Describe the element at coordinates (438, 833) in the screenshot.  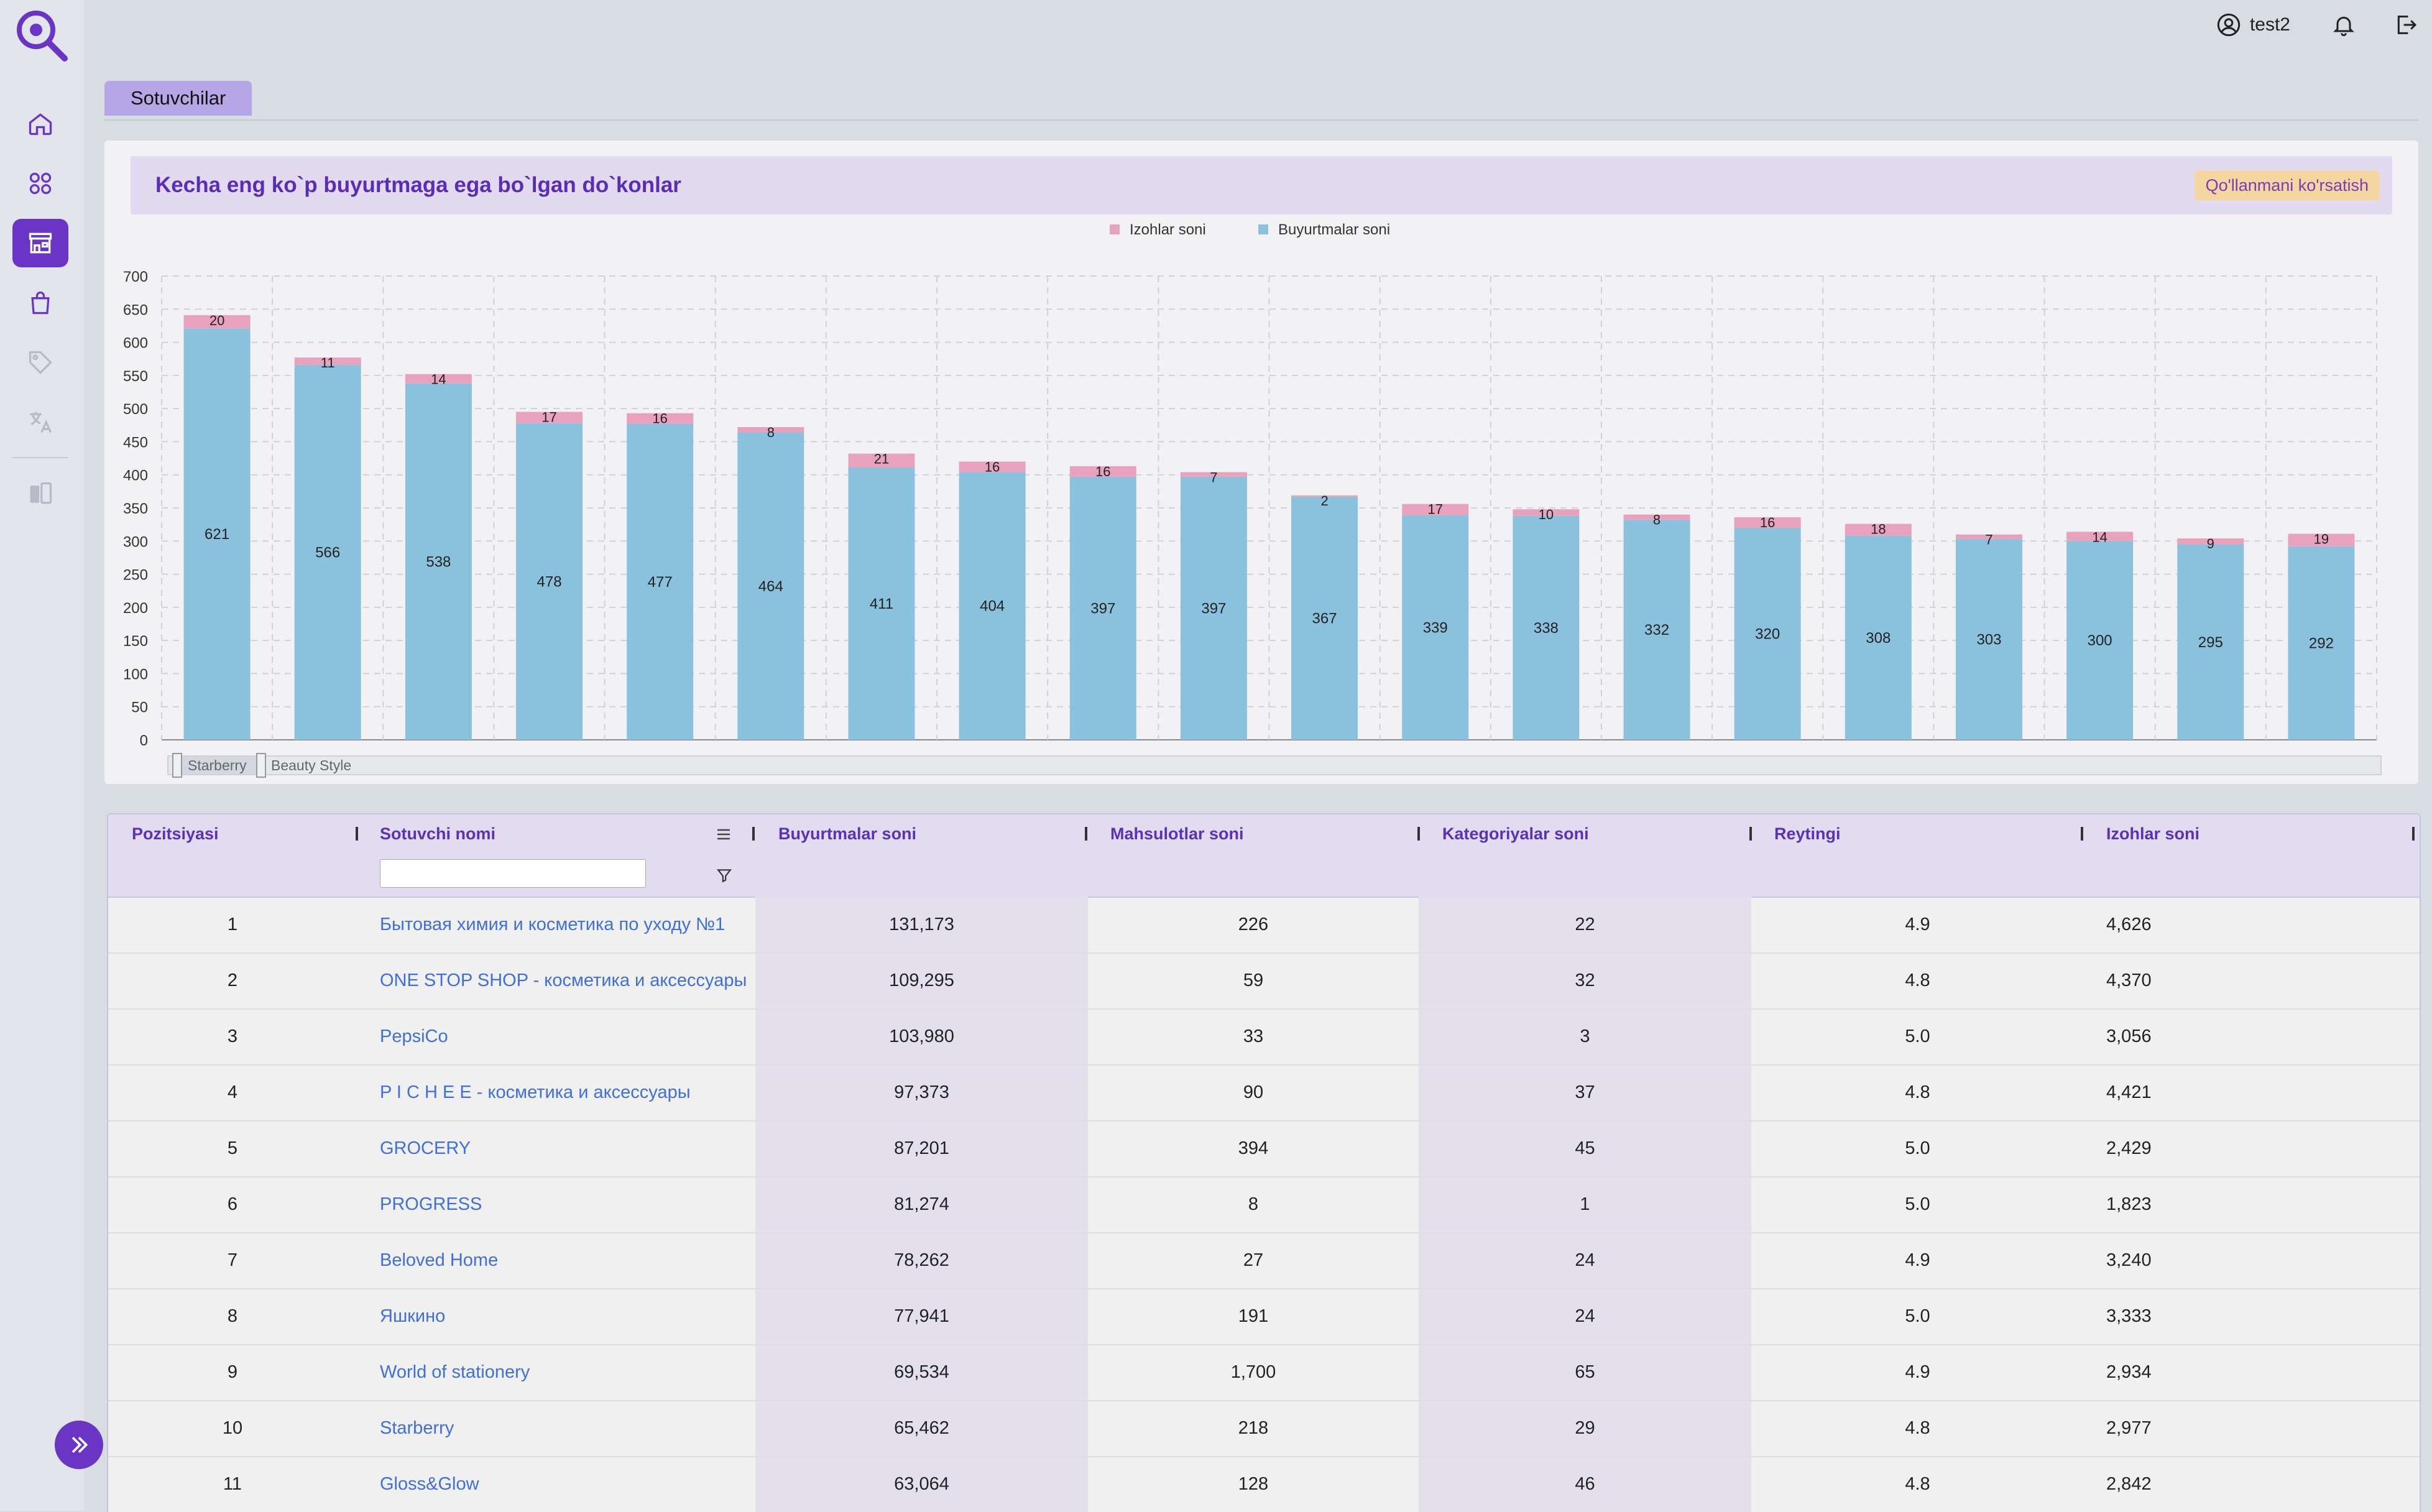
I see `column-header-seller-name: Sotuvchi nomi` at that location.